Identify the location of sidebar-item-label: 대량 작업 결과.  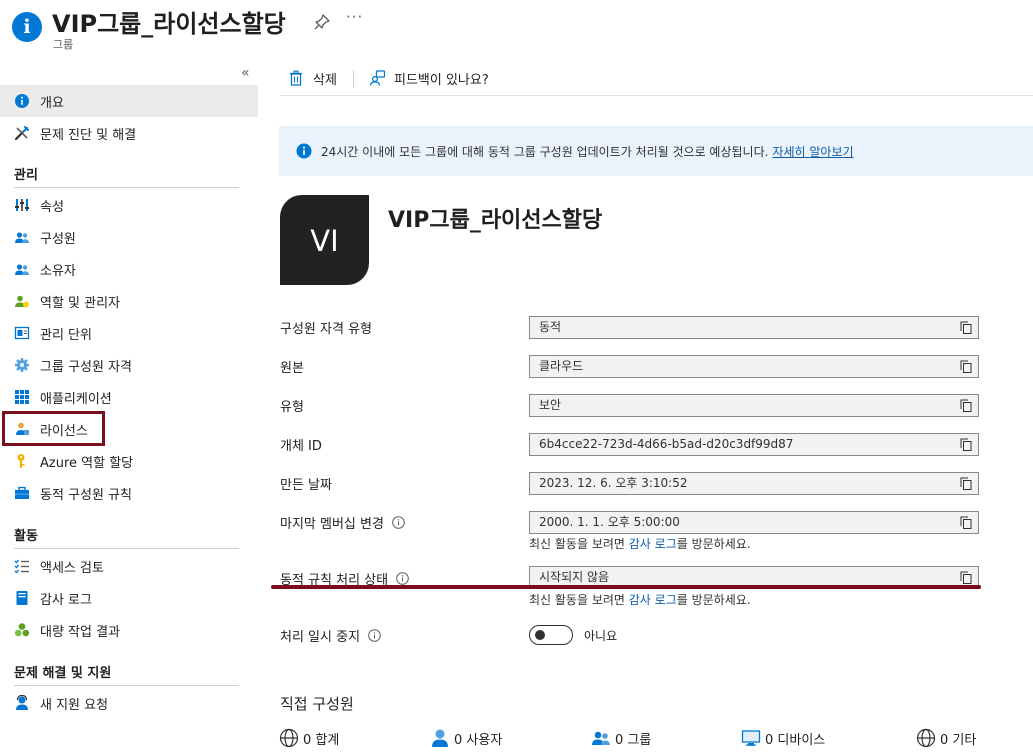
(80, 632).